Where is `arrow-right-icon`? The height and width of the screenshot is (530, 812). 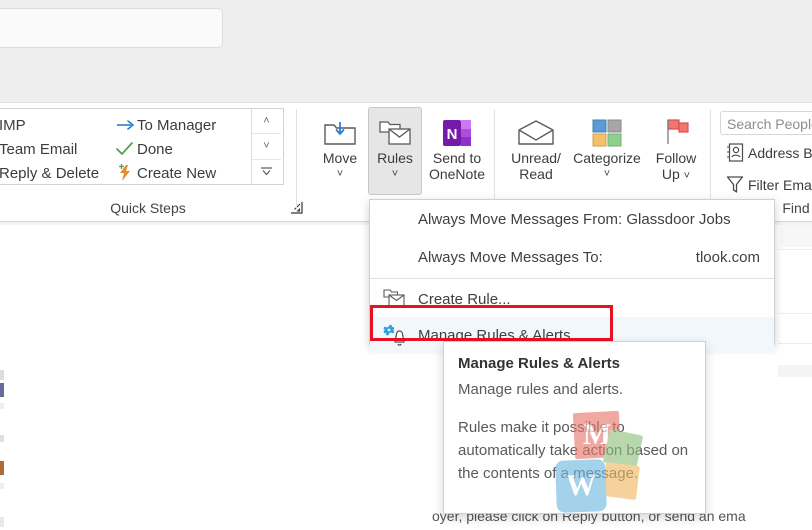 arrow-right-icon is located at coordinates (125, 125).